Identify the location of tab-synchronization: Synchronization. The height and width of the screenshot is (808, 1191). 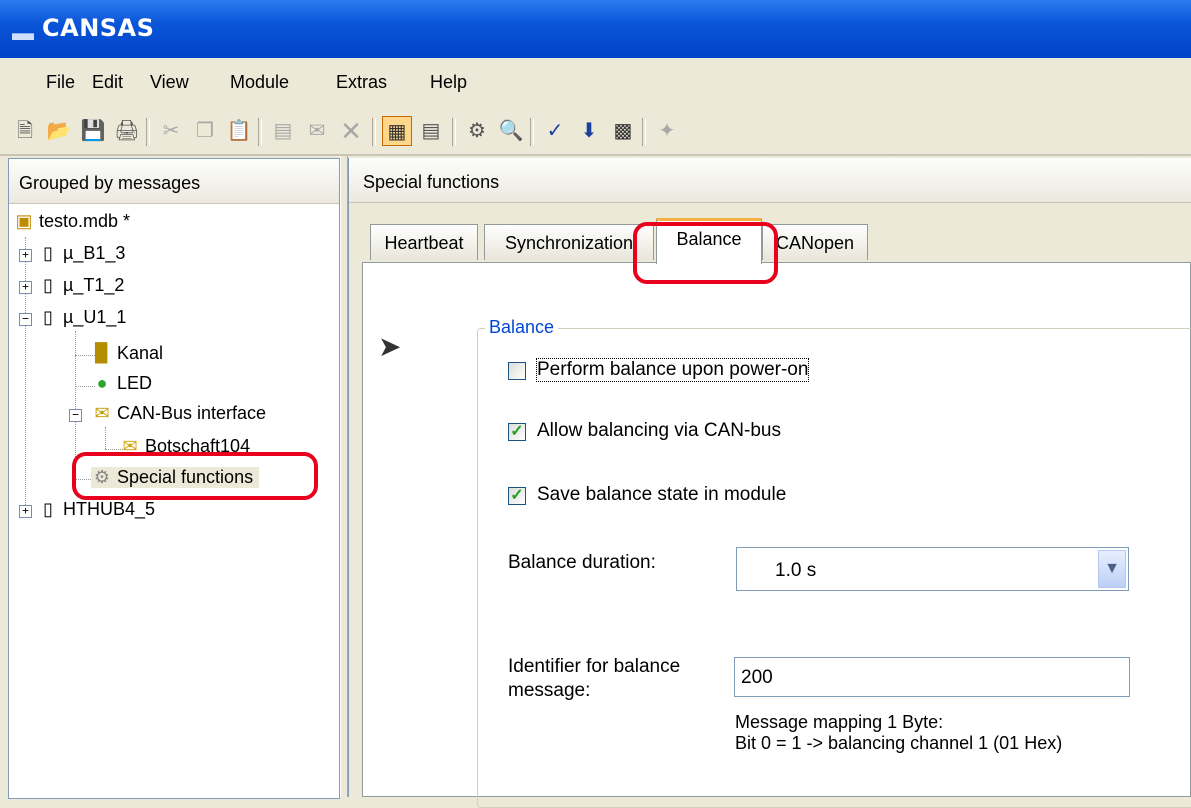
(569, 242).